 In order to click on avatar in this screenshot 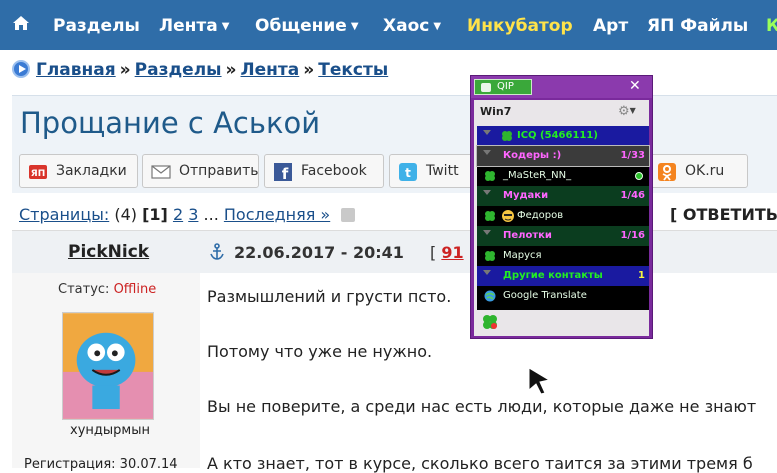, I will do `click(108, 366)`.